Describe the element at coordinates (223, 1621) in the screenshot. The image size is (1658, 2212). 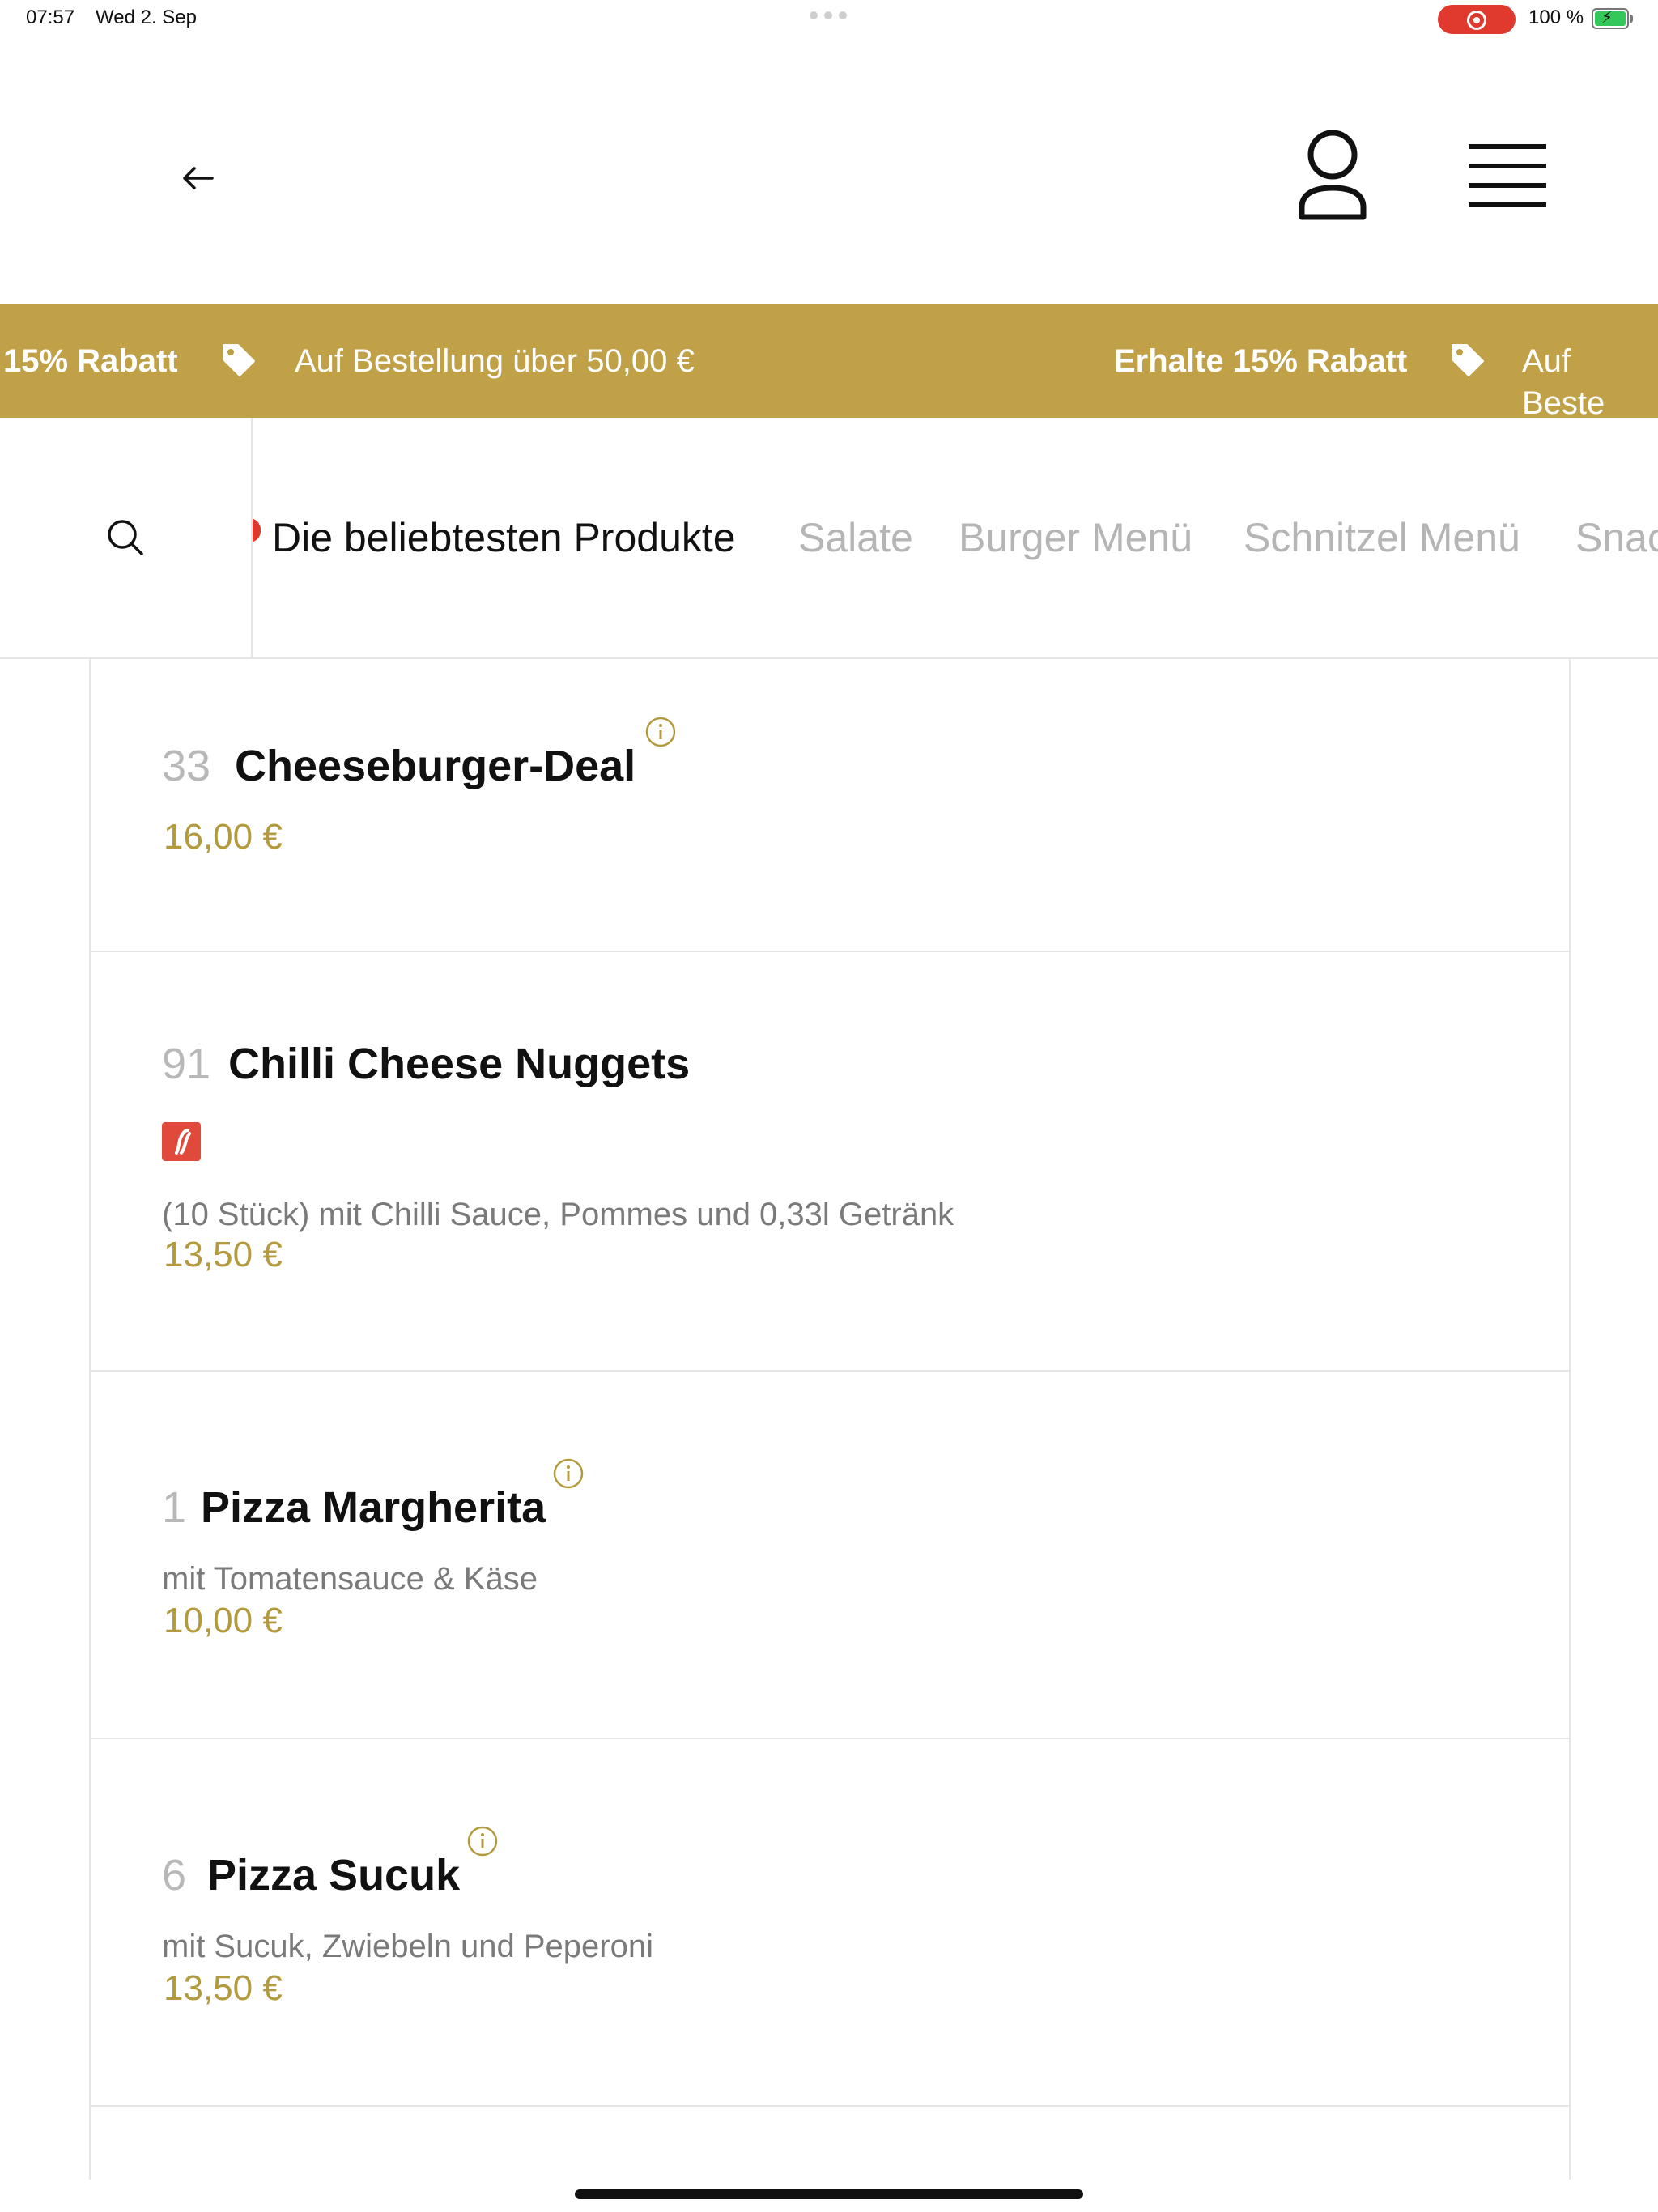
I see `product-price: 10,00 €` at that location.